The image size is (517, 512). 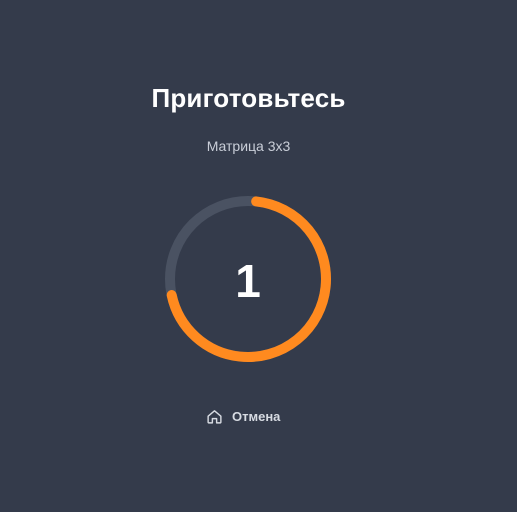 What do you see at coordinates (248, 146) in the screenshot?
I see `matrix-size-label: Матрица 3x3` at bounding box center [248, 146].